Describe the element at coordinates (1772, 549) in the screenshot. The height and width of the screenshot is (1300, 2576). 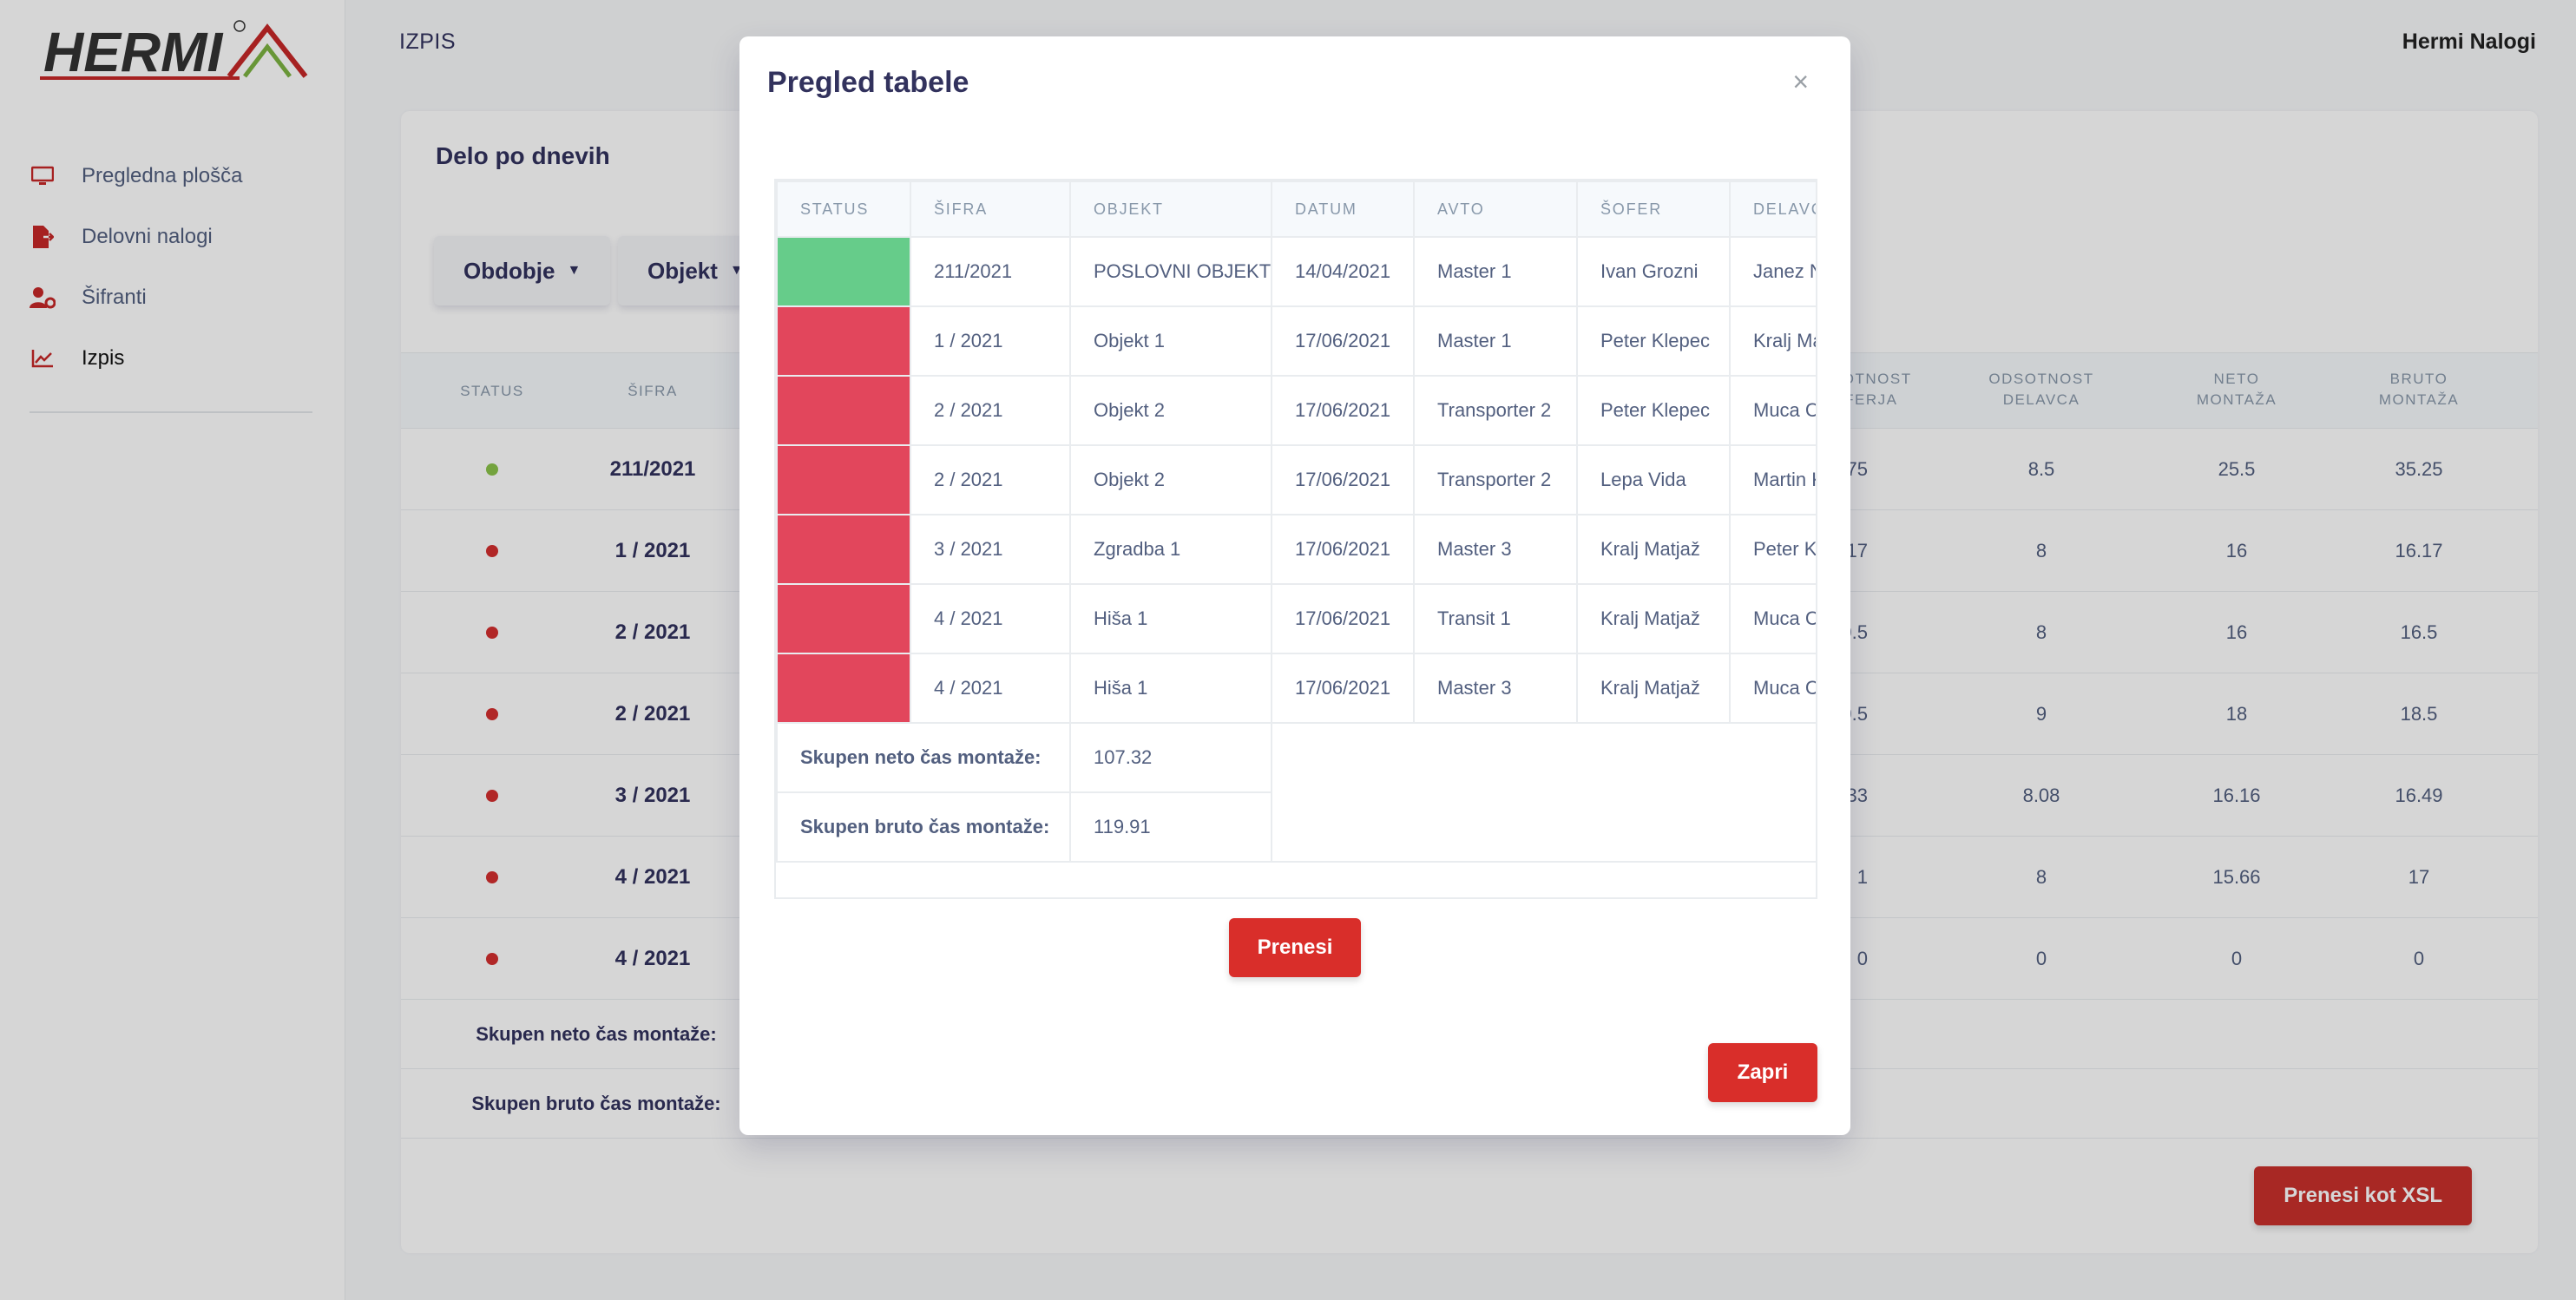
I see `cell-delavci: Peter Klepec` at that location.